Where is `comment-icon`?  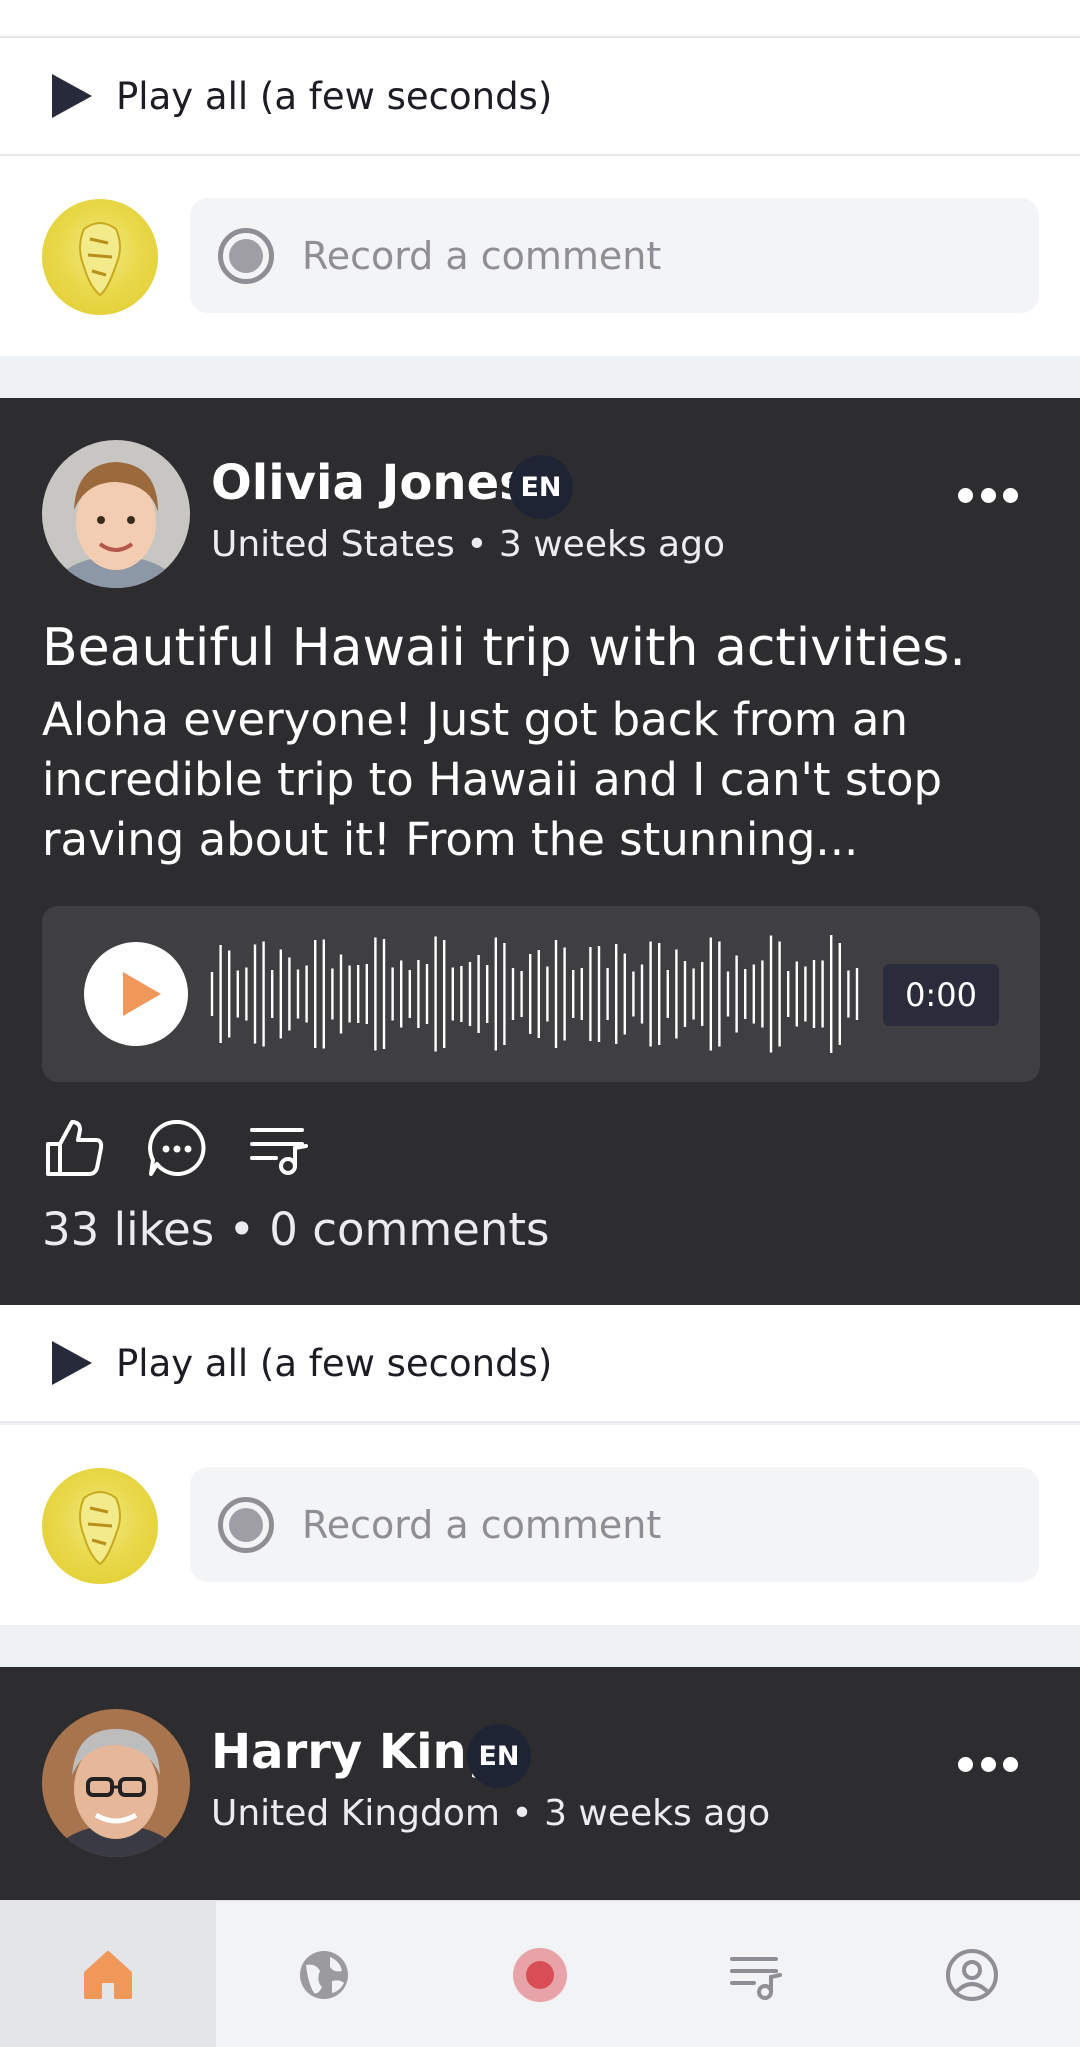 comment-icon is located at coordinates (177, 1148).